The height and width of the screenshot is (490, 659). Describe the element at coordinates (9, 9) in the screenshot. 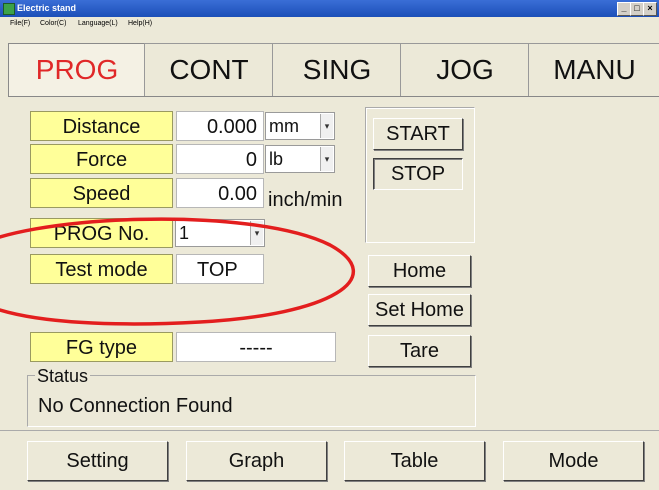

I see `app-icon` at that location.